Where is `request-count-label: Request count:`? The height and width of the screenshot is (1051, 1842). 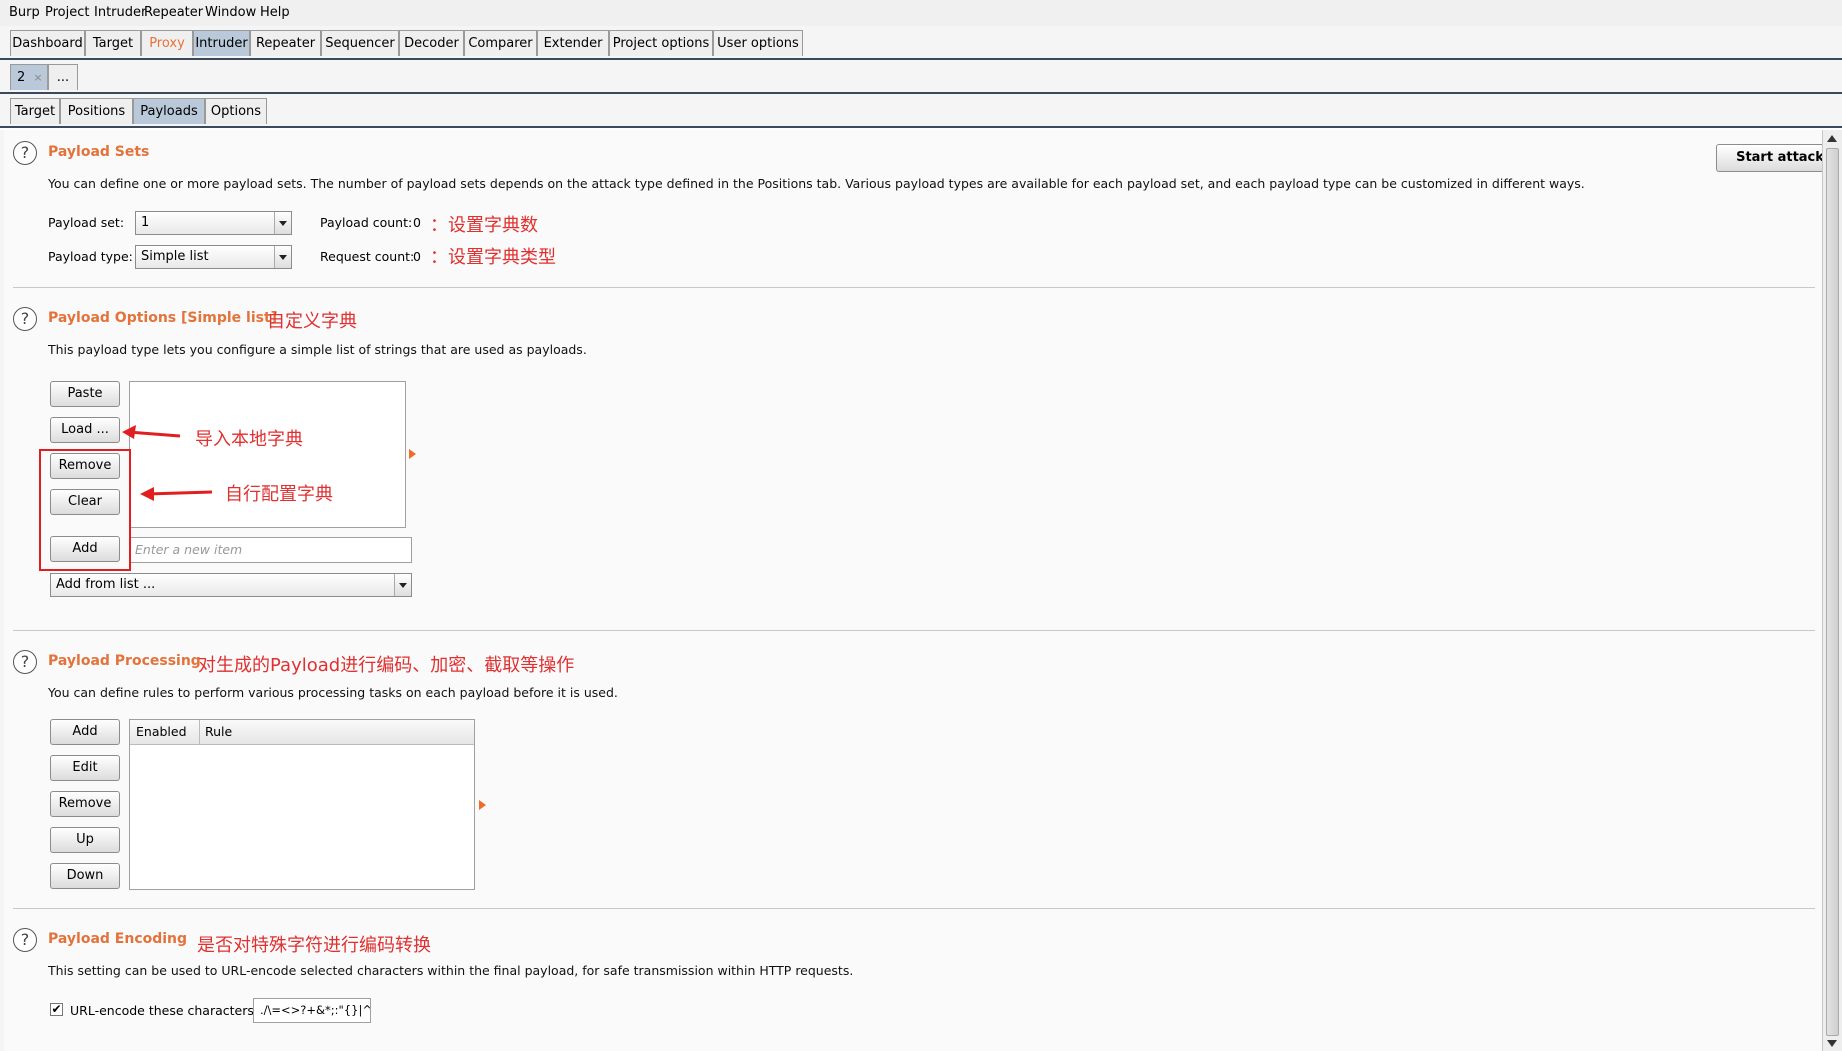 request-count-label: Request count: is located at coordinates (367, 256).